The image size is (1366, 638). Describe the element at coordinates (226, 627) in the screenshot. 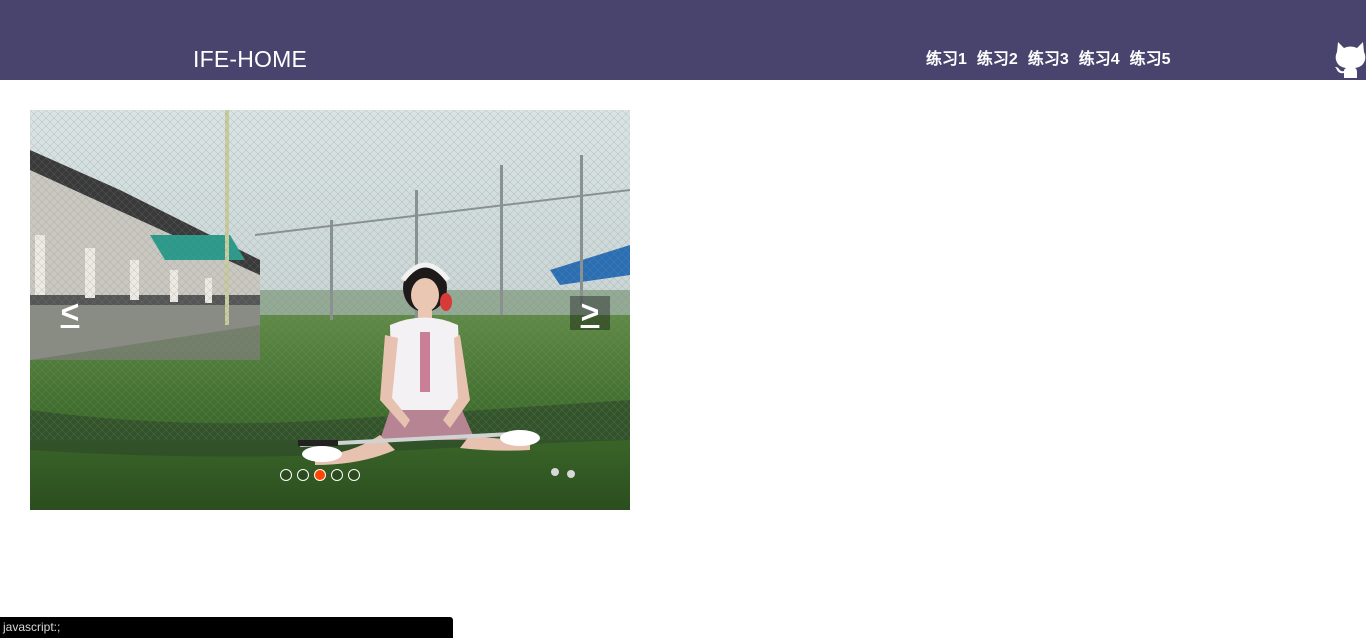

I see `browser-status-bar: javascript:;` at that location.